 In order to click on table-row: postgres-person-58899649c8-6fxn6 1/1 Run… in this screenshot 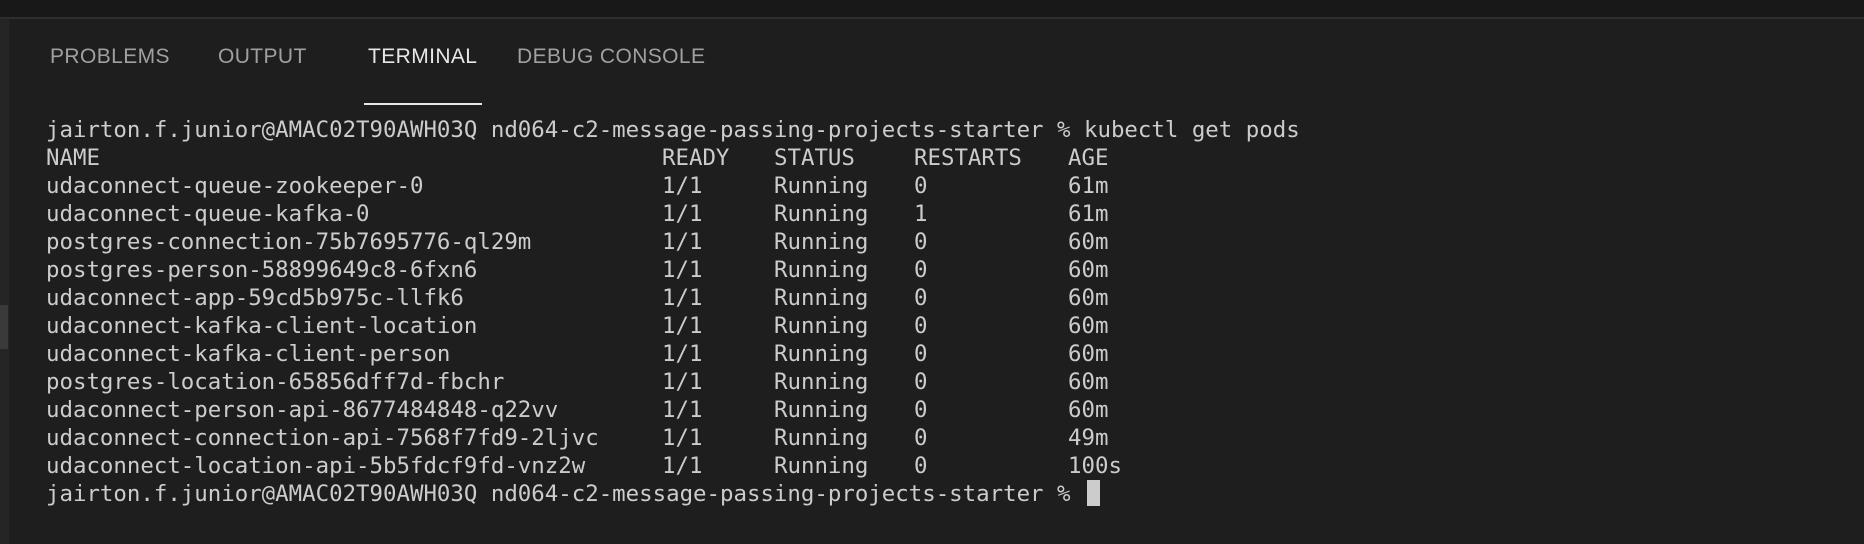, I will do `click(946, 270)`.